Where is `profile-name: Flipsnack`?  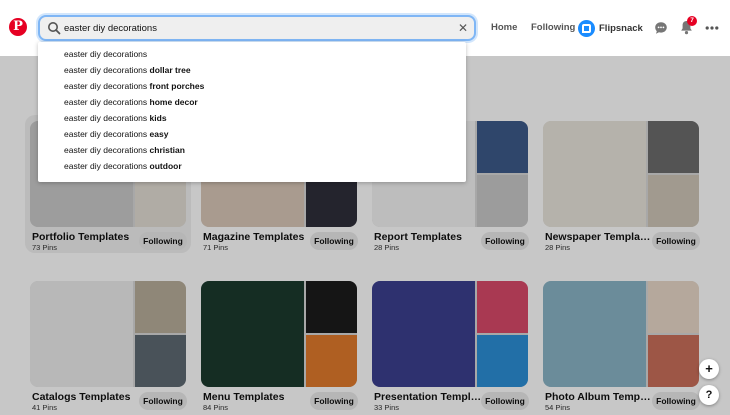
profile-name: Flipsnack is located at coordinates (621, 28).